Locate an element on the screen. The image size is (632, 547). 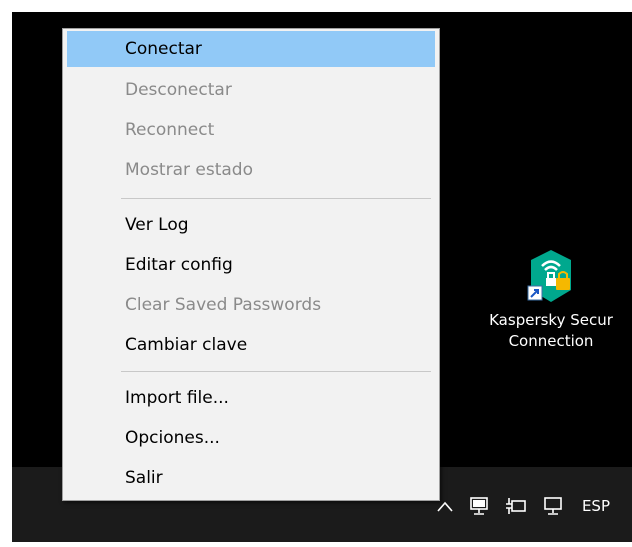
kaspersky-vpn-shield-icon is located at coordinates (551, 276).